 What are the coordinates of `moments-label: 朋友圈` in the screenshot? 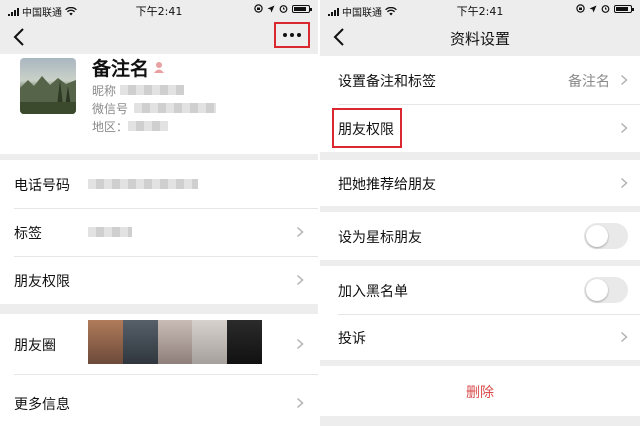 It's located at (35, 346).